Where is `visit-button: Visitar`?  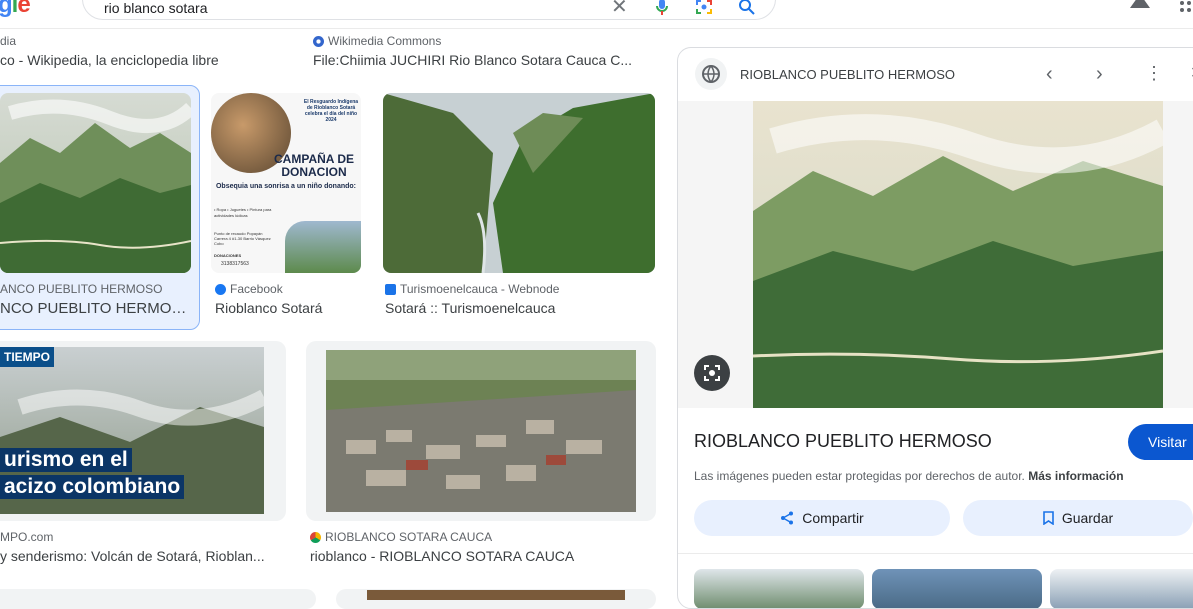
visit-button: Visitar is located at coordinates (1160, 442).